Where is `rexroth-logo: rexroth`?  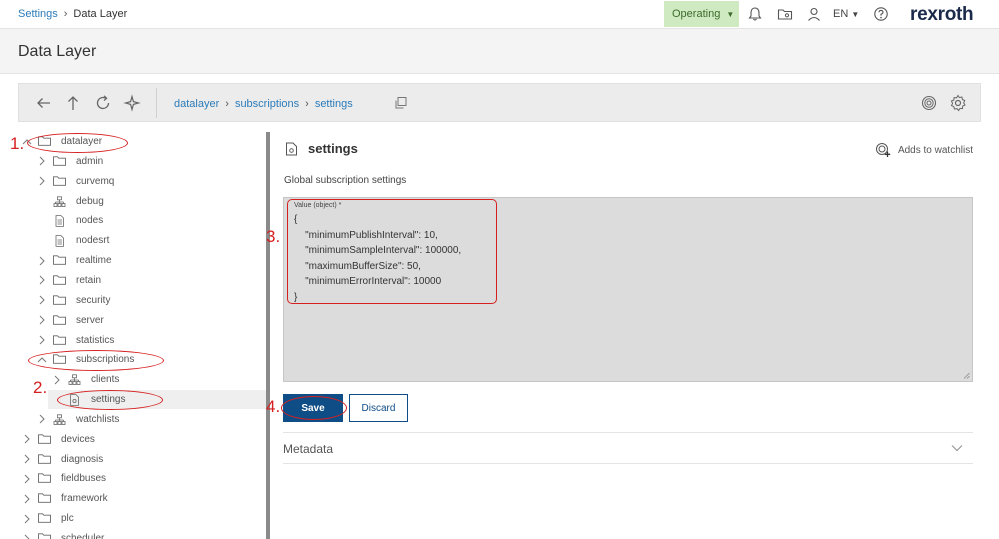
rexroth-logo: rexroth is located at coordinates (942, 14).